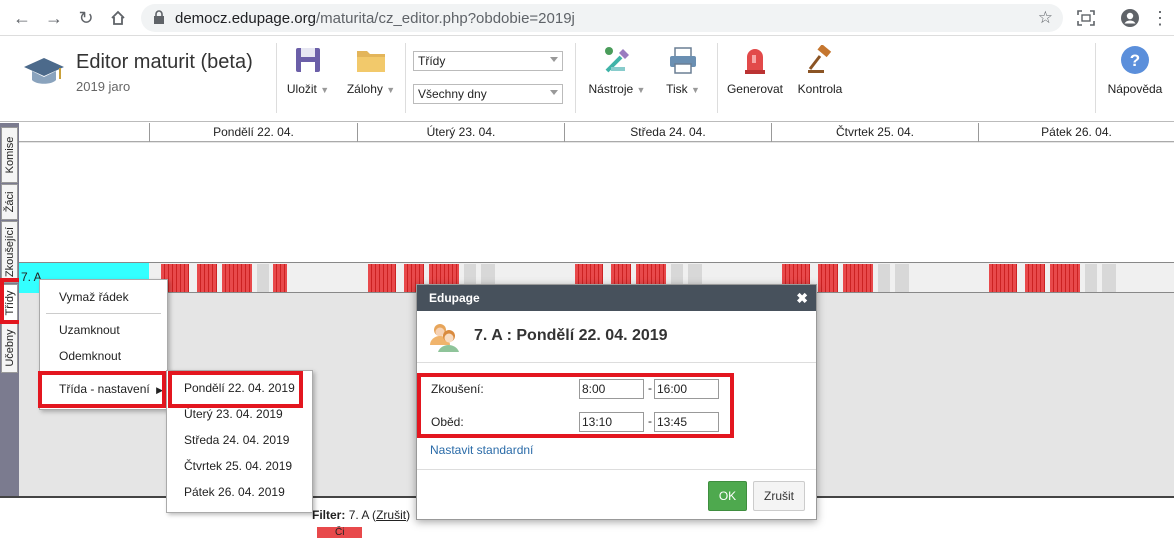  What do you see at coordinates (103, 297) in the screenshot?
I see `menu-item-delete-row: Vymaž řádek` at bounding box center [103, 297].